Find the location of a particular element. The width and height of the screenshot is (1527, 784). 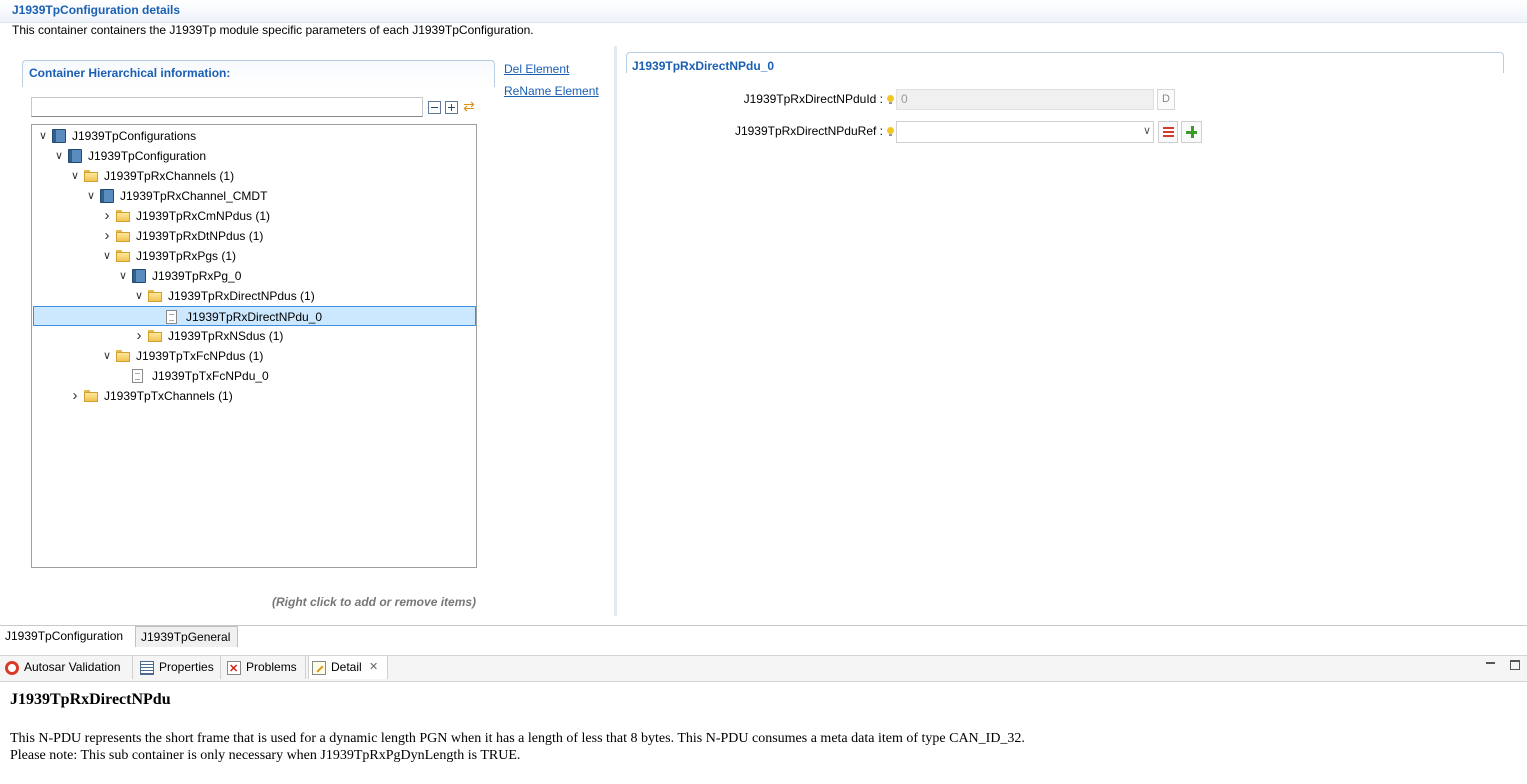

detail-title: J1939TpRxDirectNPdu is located at coordinates (90, 699).